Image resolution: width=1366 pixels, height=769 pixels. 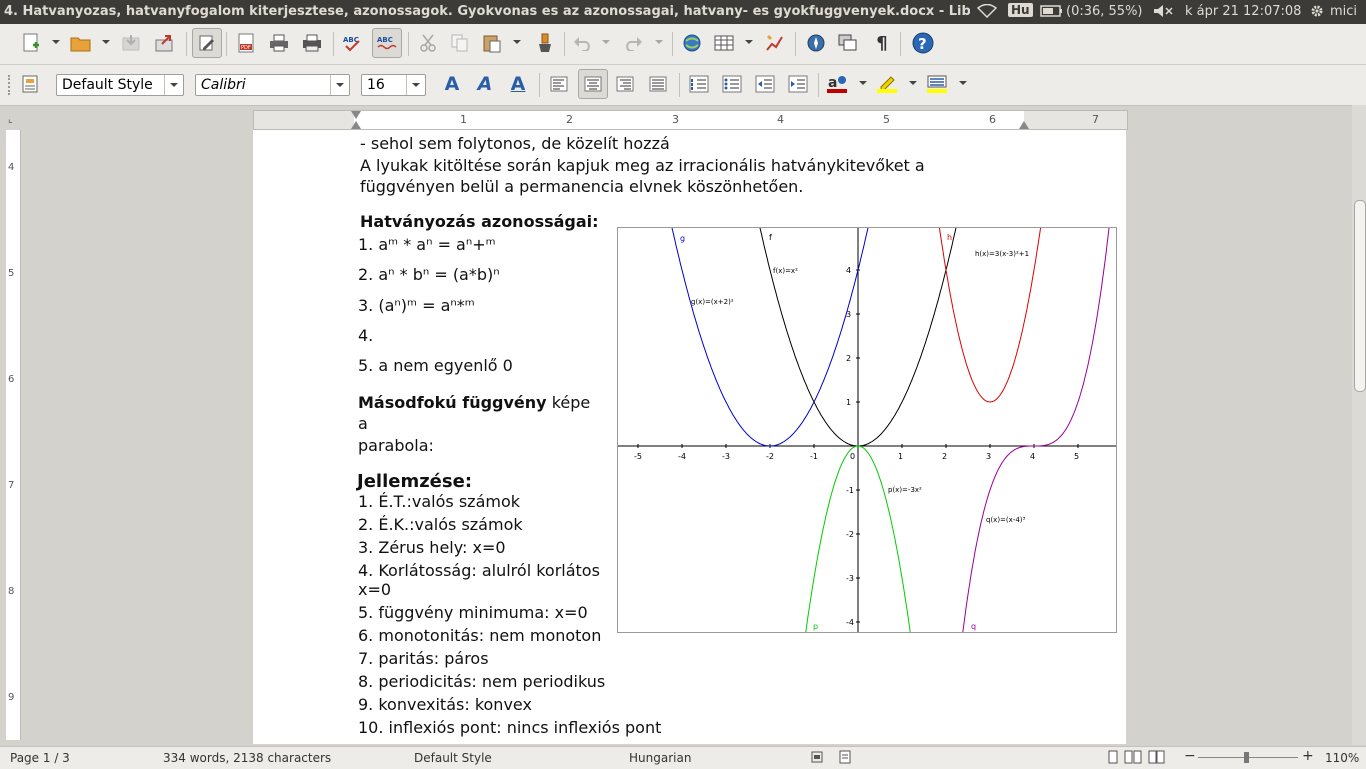 What do you see at coordinates (1343, 11) in the screenshot?
I see `user-name: mici` at bounding box center [1343, 11].